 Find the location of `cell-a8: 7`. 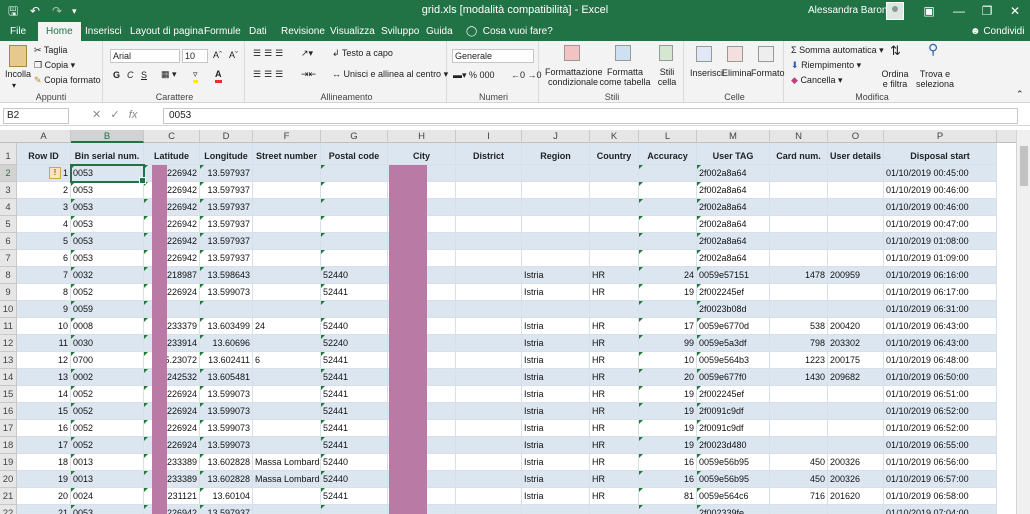

cell-a8: 7 is located at coordinates (44, 275).